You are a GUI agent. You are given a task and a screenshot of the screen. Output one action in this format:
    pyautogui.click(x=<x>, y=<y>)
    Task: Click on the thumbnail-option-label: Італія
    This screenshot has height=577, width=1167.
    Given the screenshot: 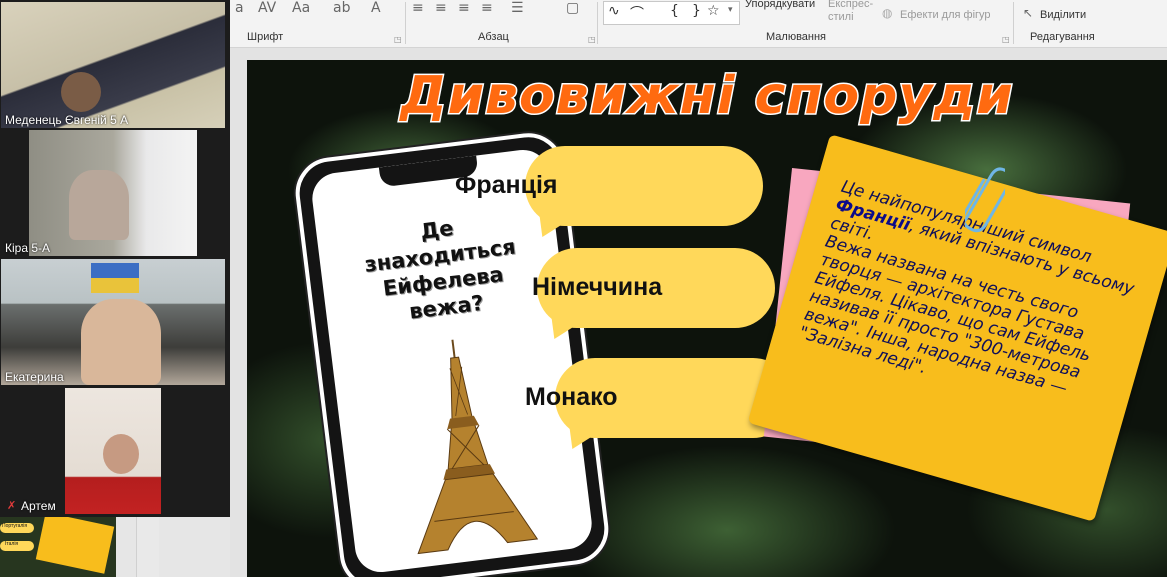 What is the action you would take?
    pyautogui.click(x=12, y=544)
    